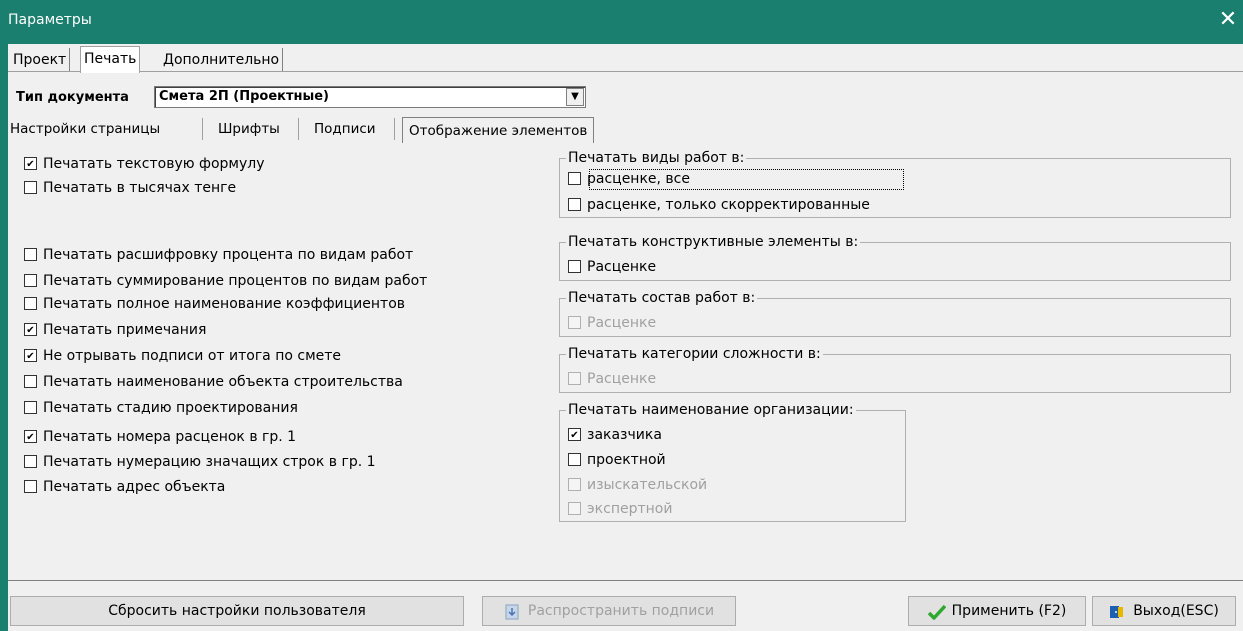  What do you see at coordinates (936, 611) in the screenshot?
I see `checkmark-icon` at bounding box center [936, 611].